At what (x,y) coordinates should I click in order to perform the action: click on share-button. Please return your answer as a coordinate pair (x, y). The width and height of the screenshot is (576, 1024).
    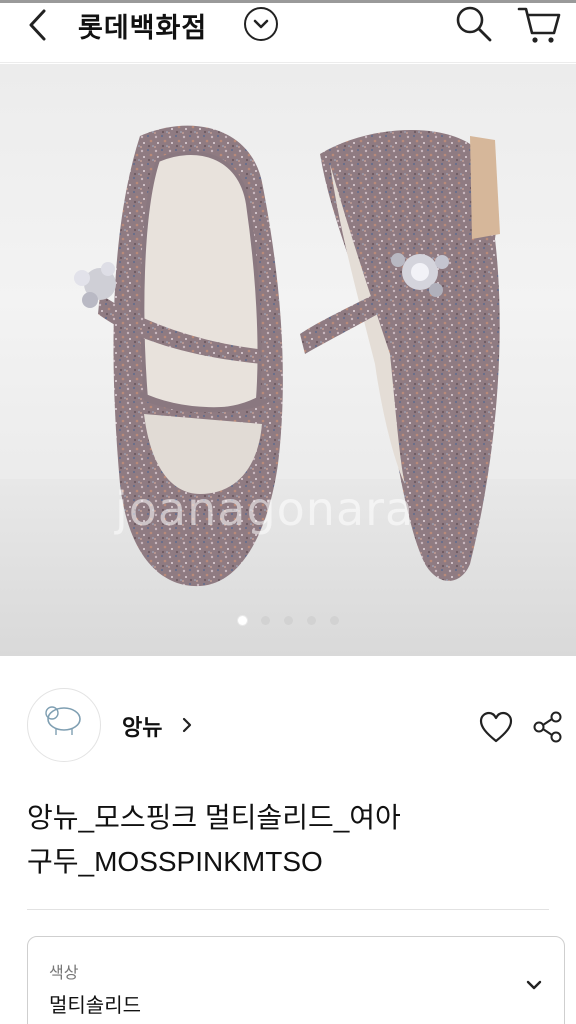
    Looking at the image, I should click on (548, 727).